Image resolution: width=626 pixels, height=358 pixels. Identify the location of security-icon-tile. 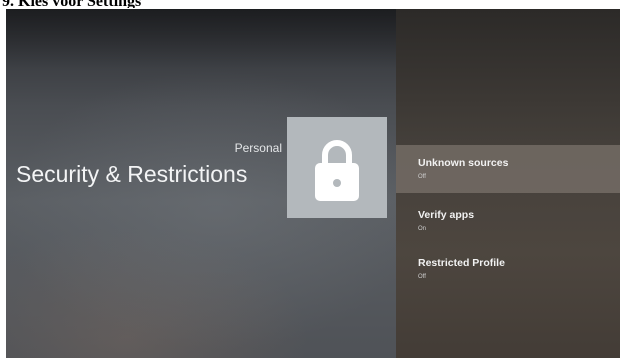
(337, 167).